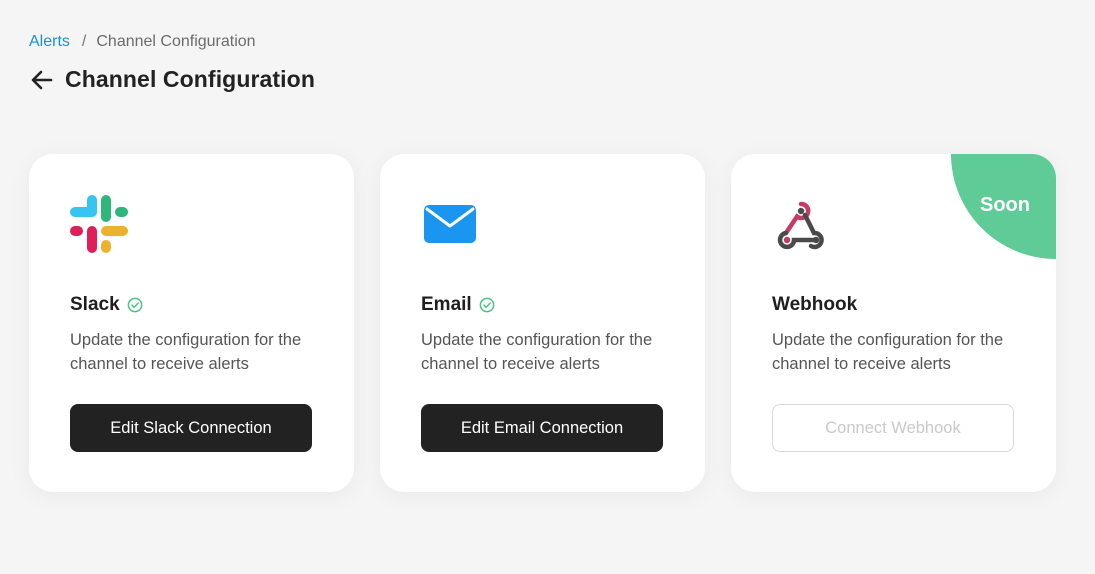 This screenshot has height=574, width=1095. I want to click on edit-email-connection-button: Edit Email Connection, so click(542, 428).